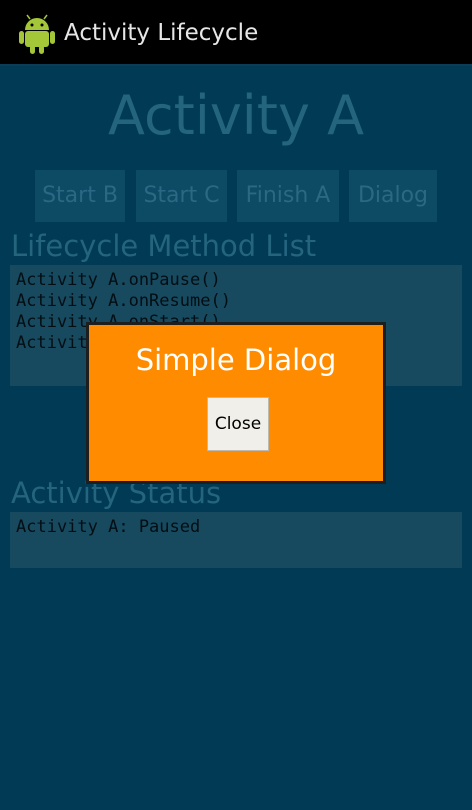 The width and height of the screenshot is (472, 810). What do you see at coordinates (37, 34) in the screenshot?
I see `android-robot-icon` at bounding box center [37, 34].